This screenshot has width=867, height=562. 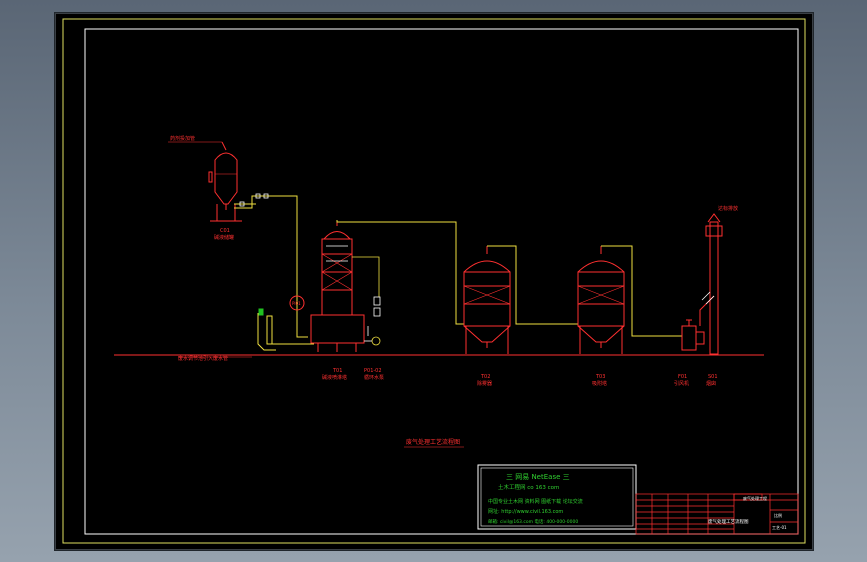 What do you see at coordinates (528, 487) in the screenshot?
I see `watermark-line2: 土木工程网 co 163 com` at bounding box center [528, 487].